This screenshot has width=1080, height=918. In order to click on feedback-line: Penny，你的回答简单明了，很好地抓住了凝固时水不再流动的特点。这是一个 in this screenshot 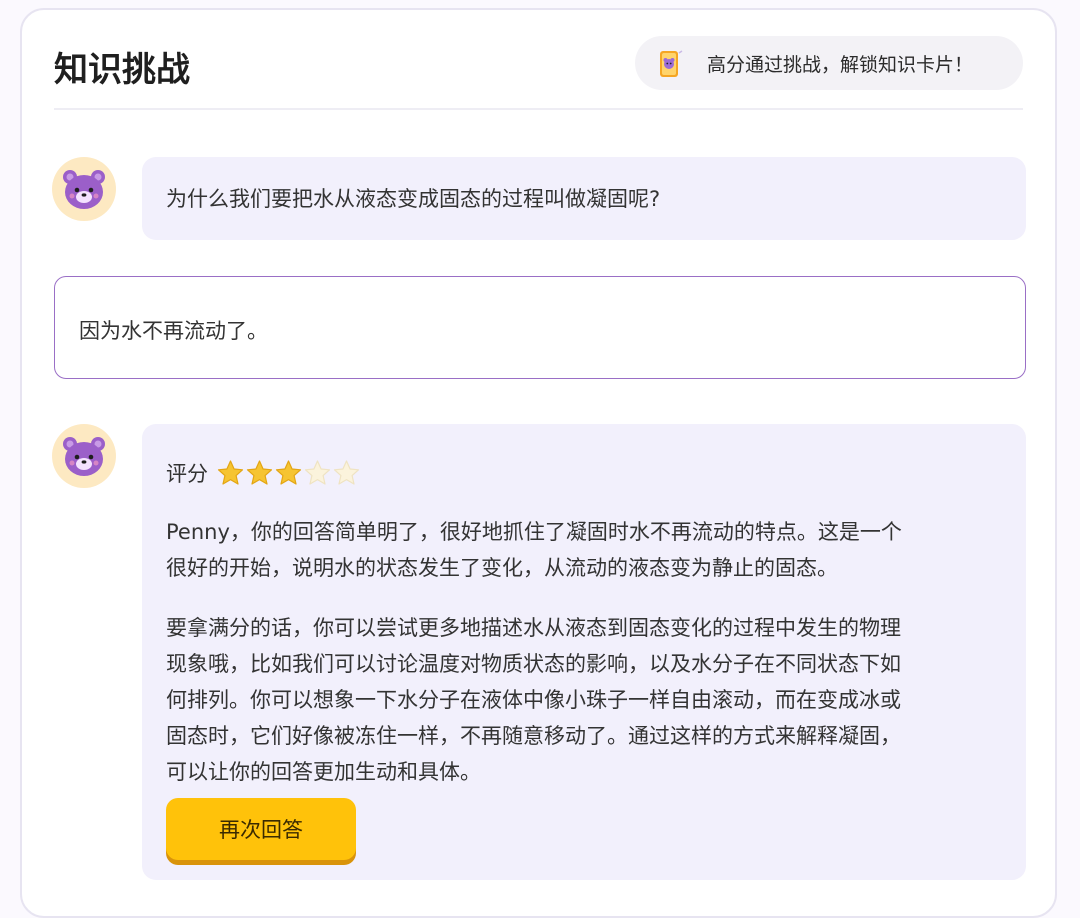, I will do `click(534, 532)`.